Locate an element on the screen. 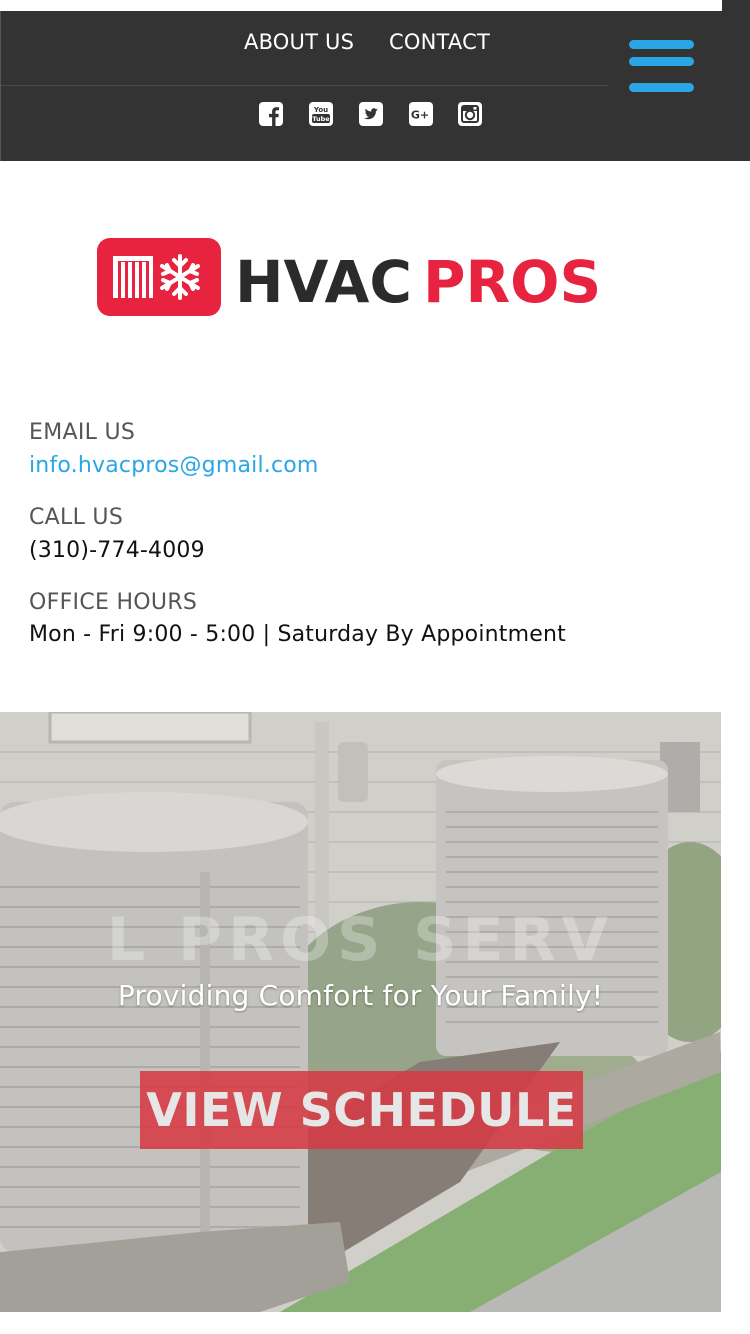  twitter-icon is located at coordinates (371, 114).